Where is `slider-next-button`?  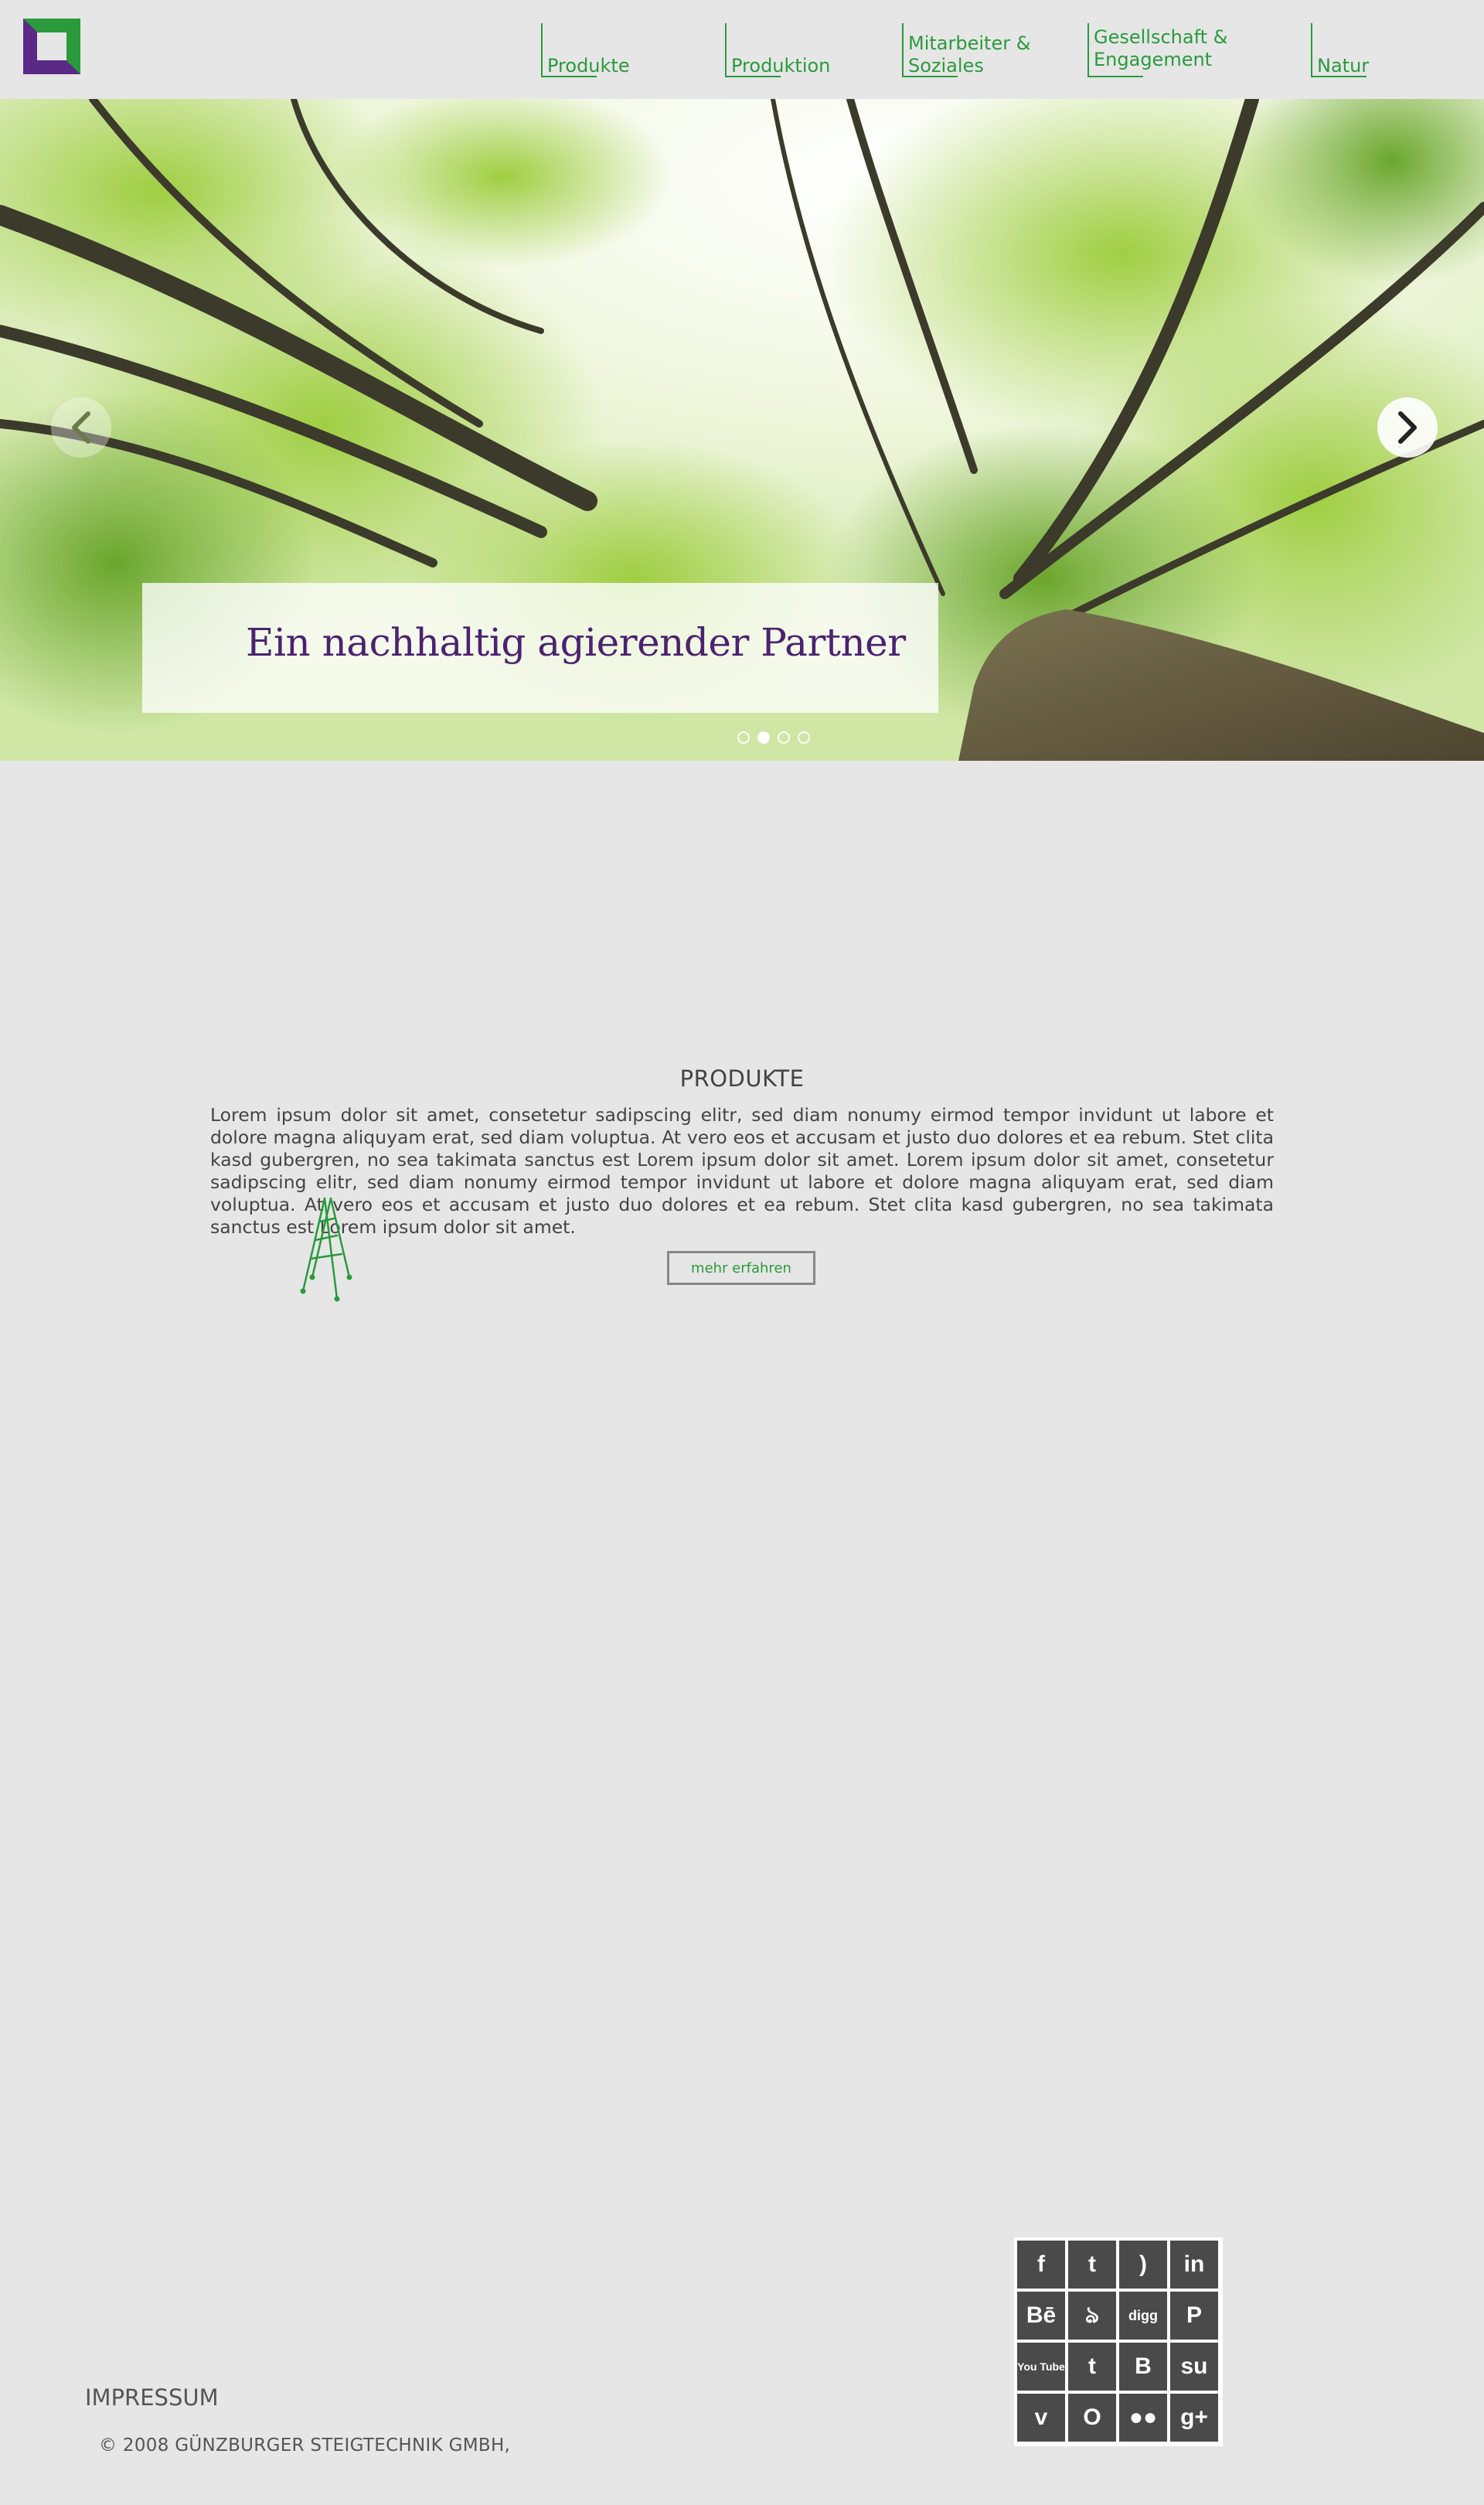 slider-next-button is located at coordinates (1407, 427).